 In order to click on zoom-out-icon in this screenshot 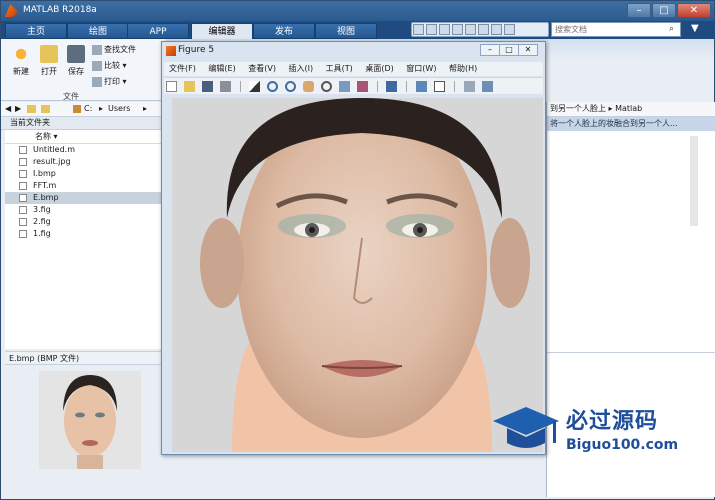, I will do `click(291, 86)`.